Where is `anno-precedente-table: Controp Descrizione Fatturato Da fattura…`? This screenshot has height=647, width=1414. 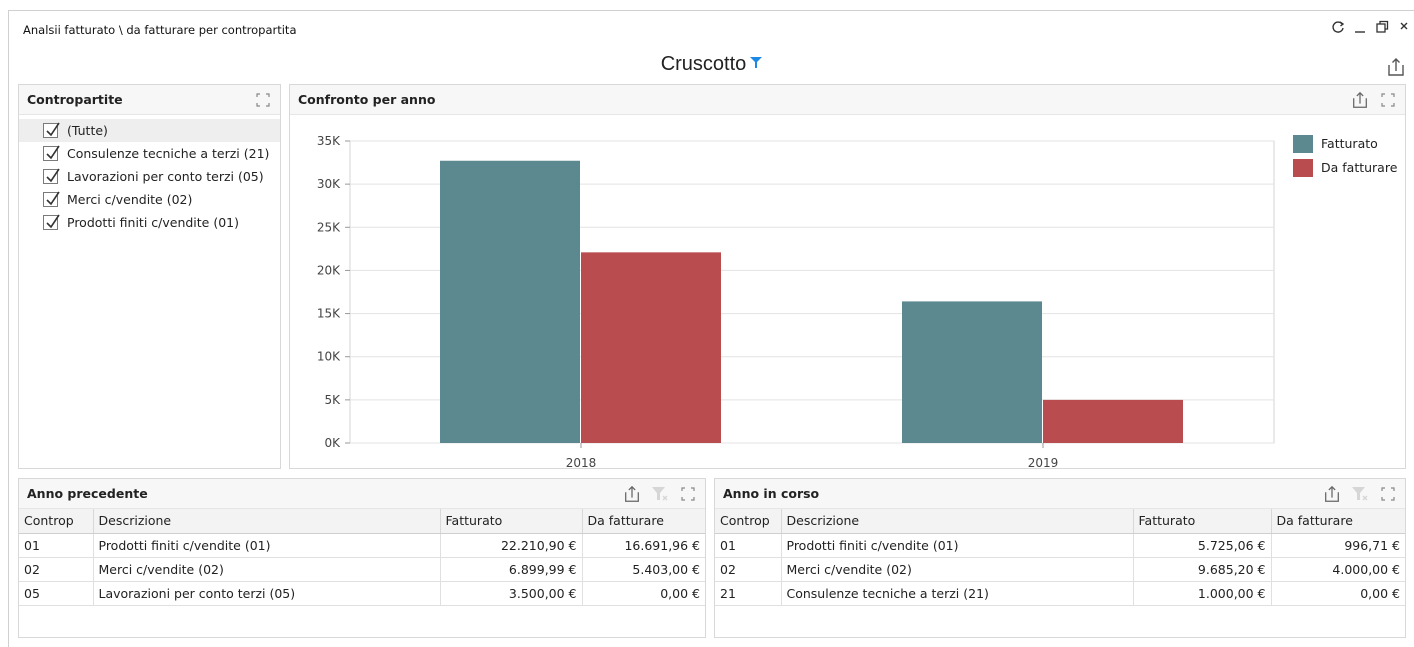
anno-precedente-table: Controp Descrizione Fatturato Da fattura… is located at coordinates (362, 557).